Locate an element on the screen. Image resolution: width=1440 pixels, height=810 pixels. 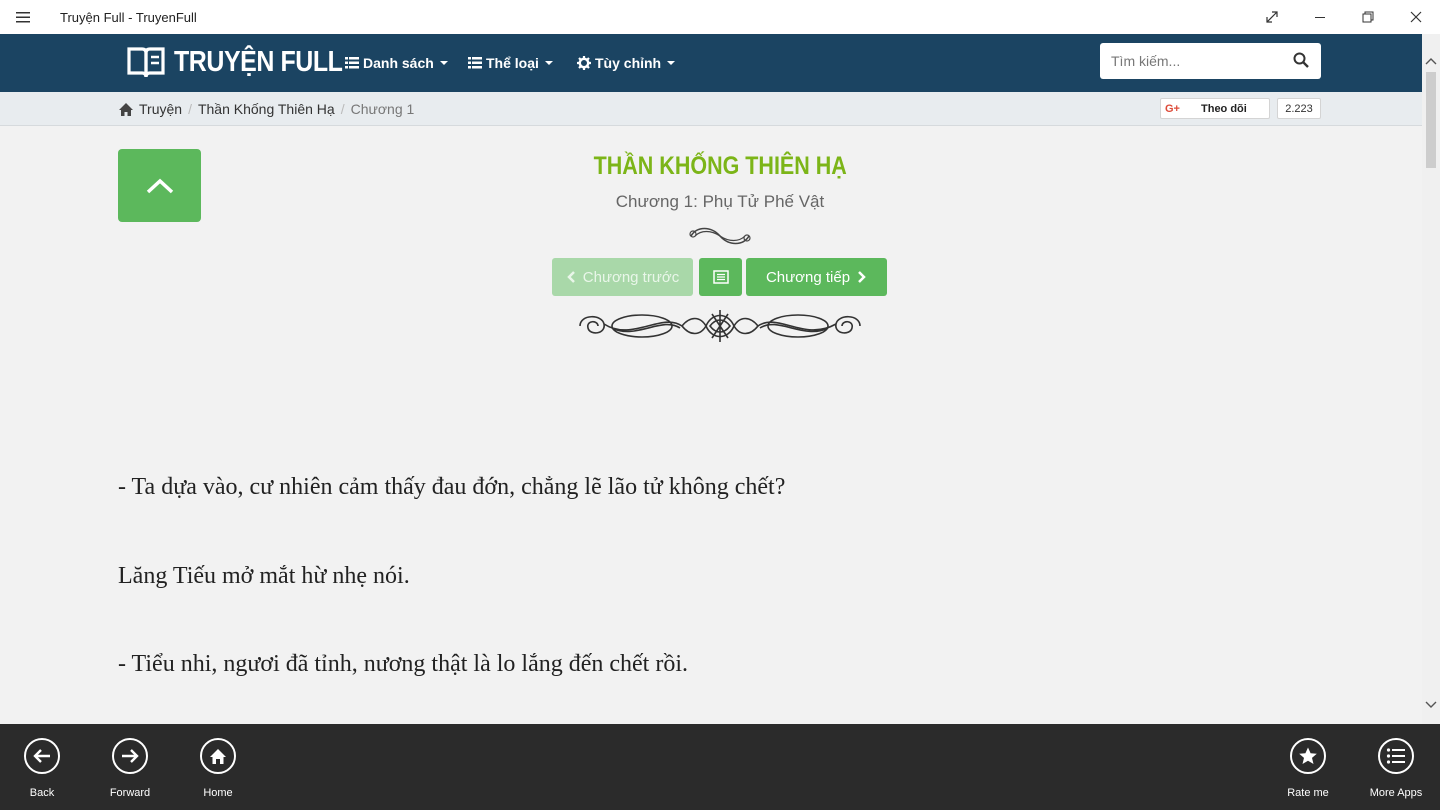
more-apps-button: More Apps is located at coordinates (1396, 771).